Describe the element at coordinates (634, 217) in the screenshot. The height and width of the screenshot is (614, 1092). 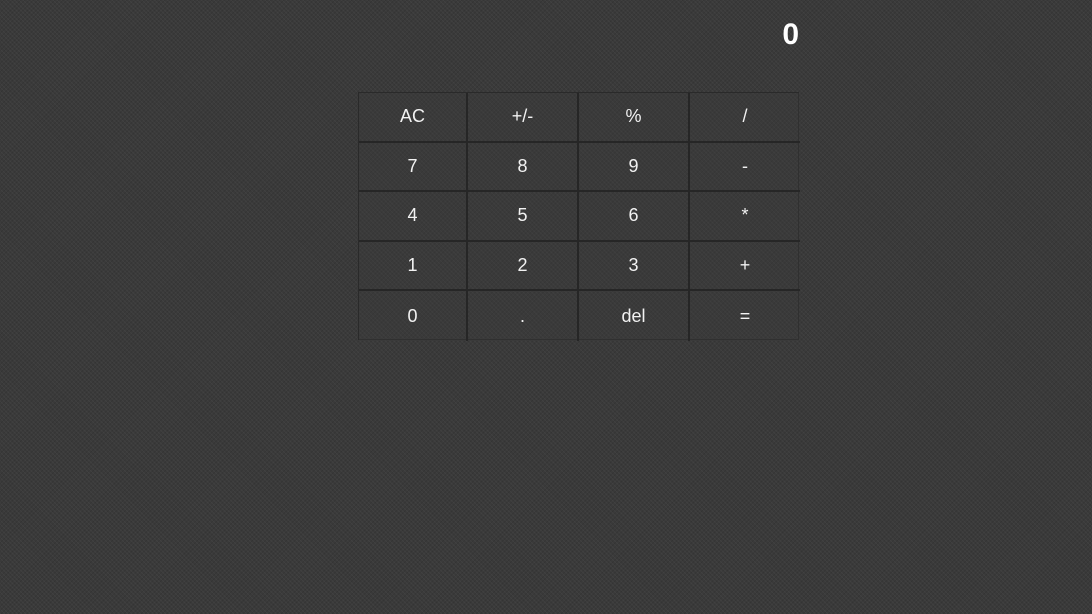
I see `digit-6-button: 6` at that location.